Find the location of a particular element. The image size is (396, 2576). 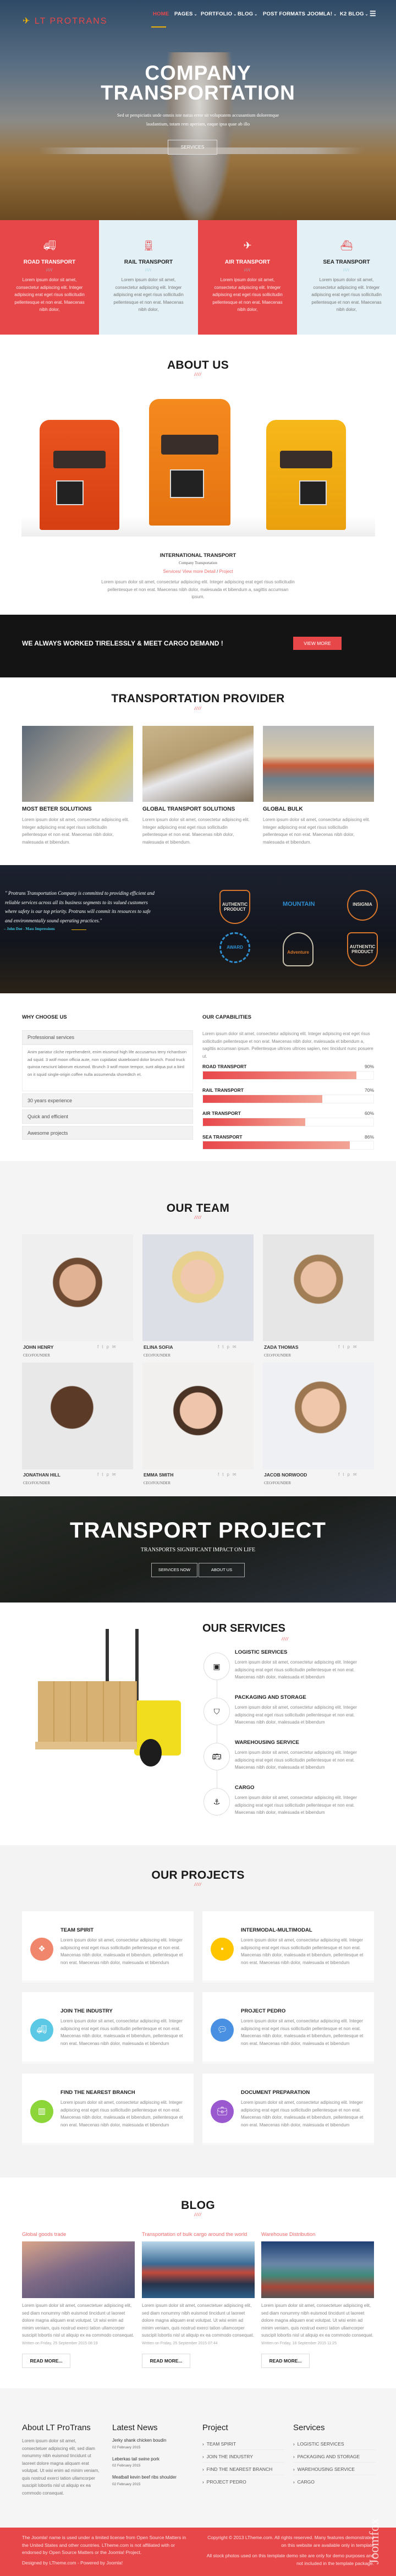

nav-blog: BLOG ⌄ is located at coordinates (248, 14).